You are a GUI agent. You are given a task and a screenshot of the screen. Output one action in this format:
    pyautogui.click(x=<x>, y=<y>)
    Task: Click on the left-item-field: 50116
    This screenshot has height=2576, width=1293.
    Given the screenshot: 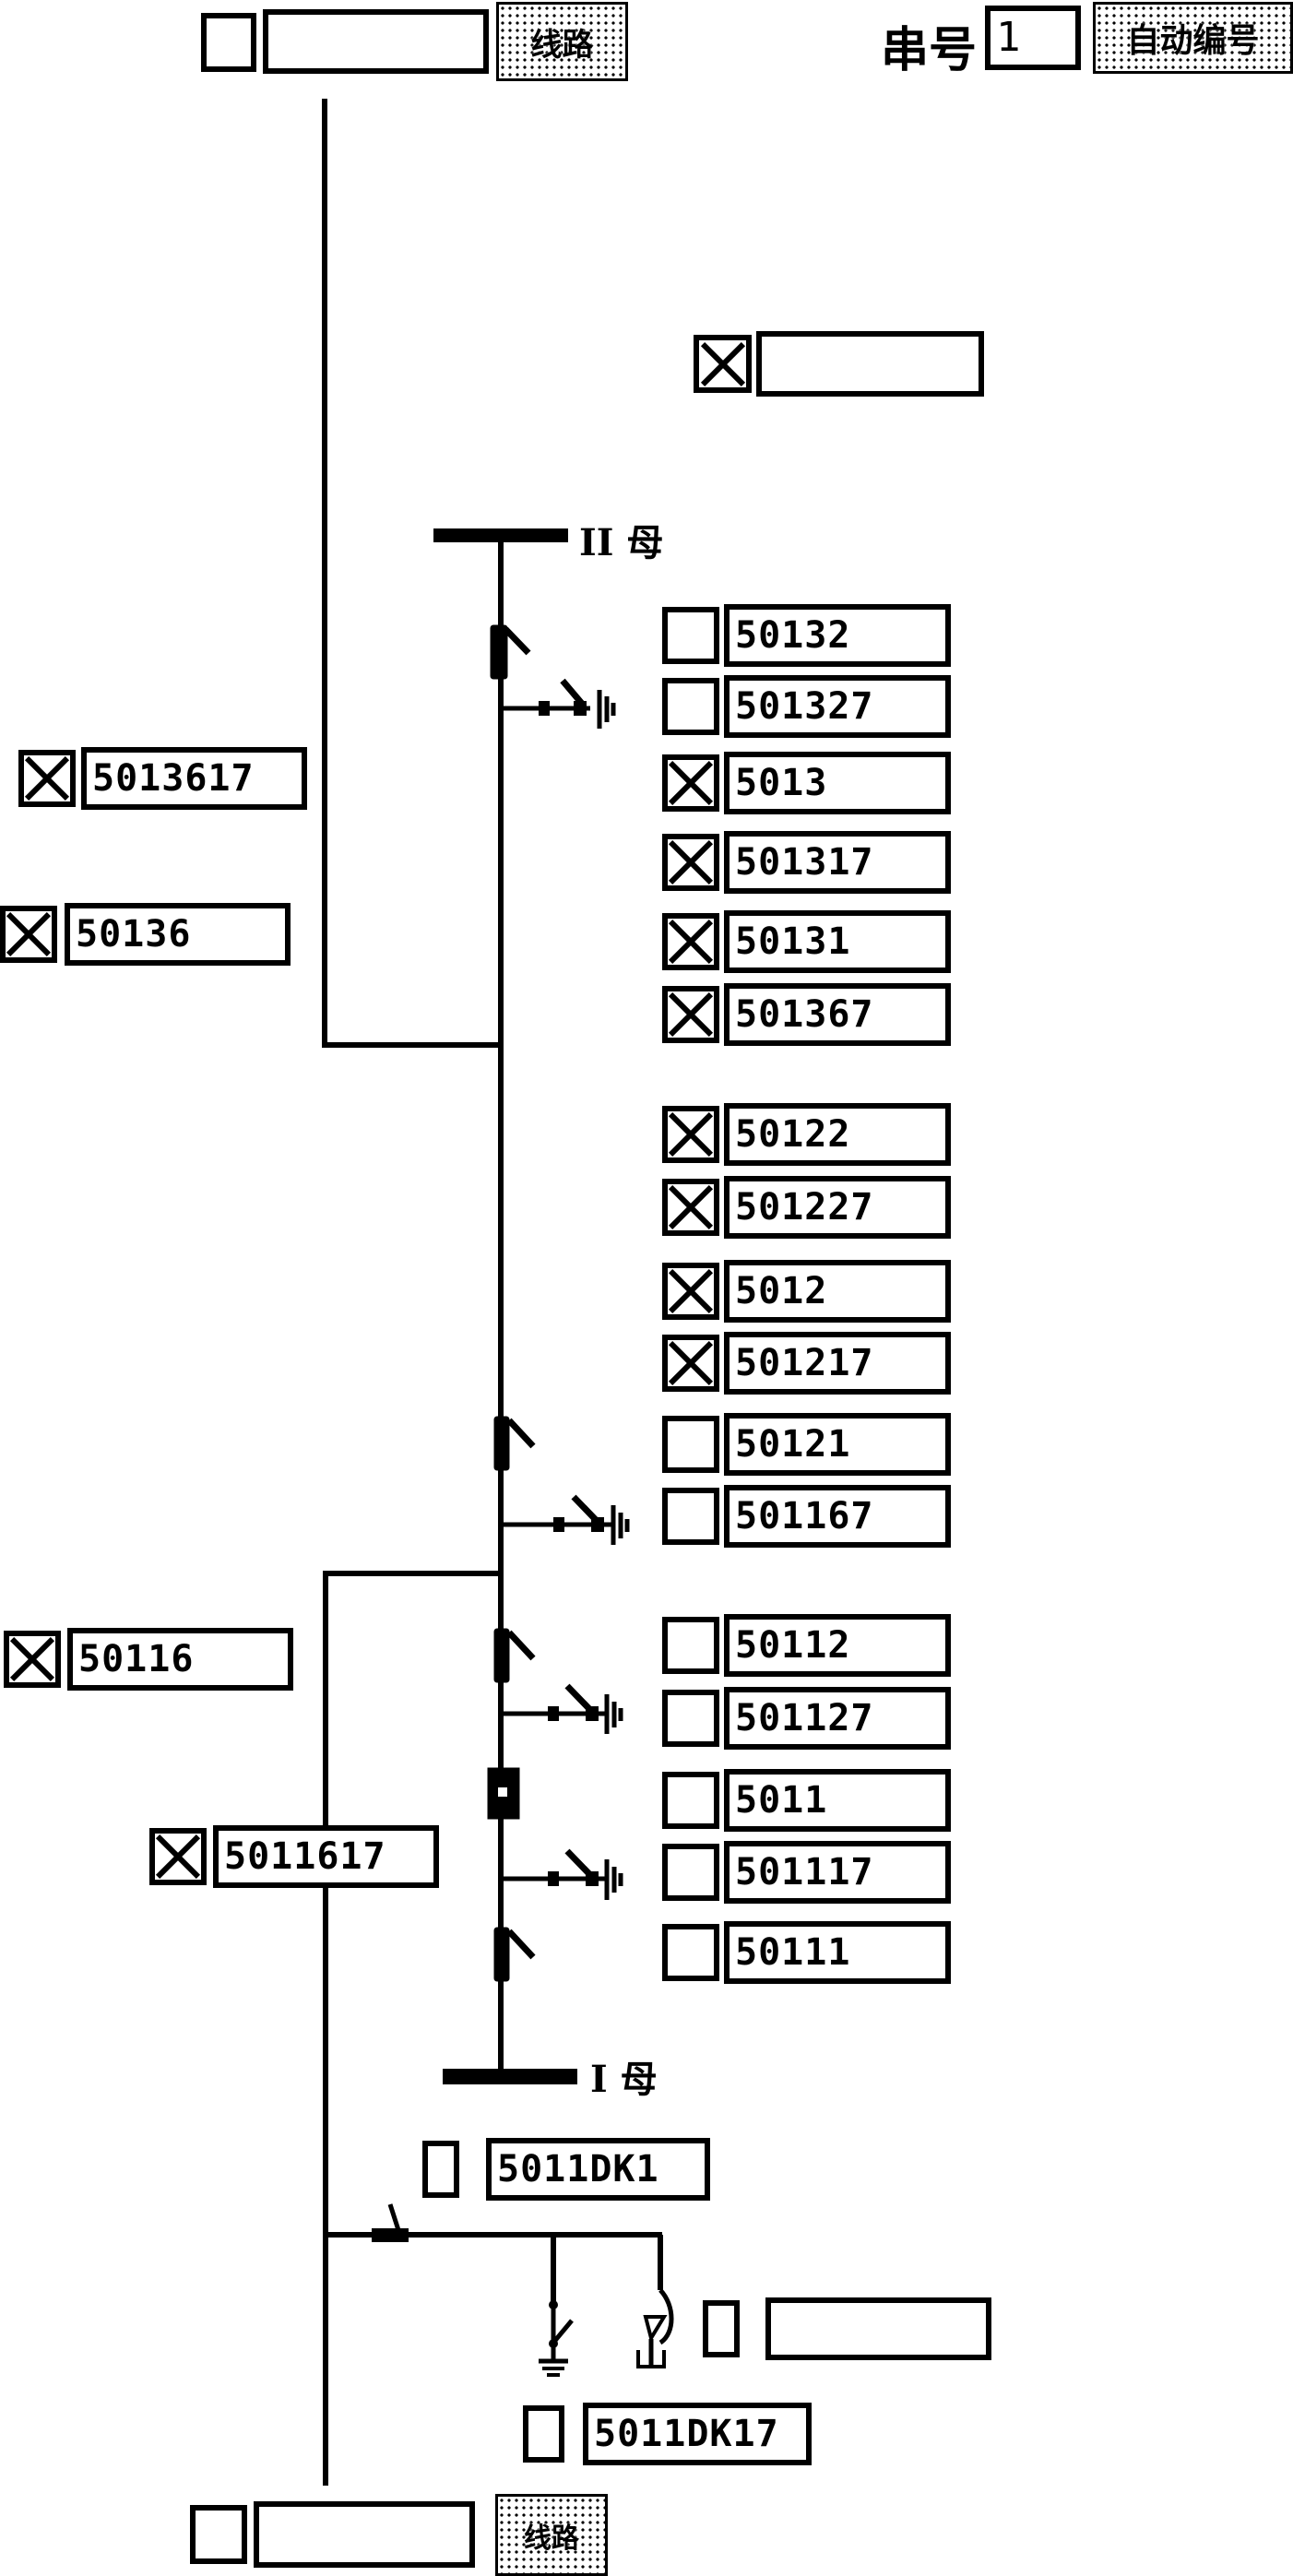 What is the action you would take?
    pyautogui.click(x=180, y=1660)
    